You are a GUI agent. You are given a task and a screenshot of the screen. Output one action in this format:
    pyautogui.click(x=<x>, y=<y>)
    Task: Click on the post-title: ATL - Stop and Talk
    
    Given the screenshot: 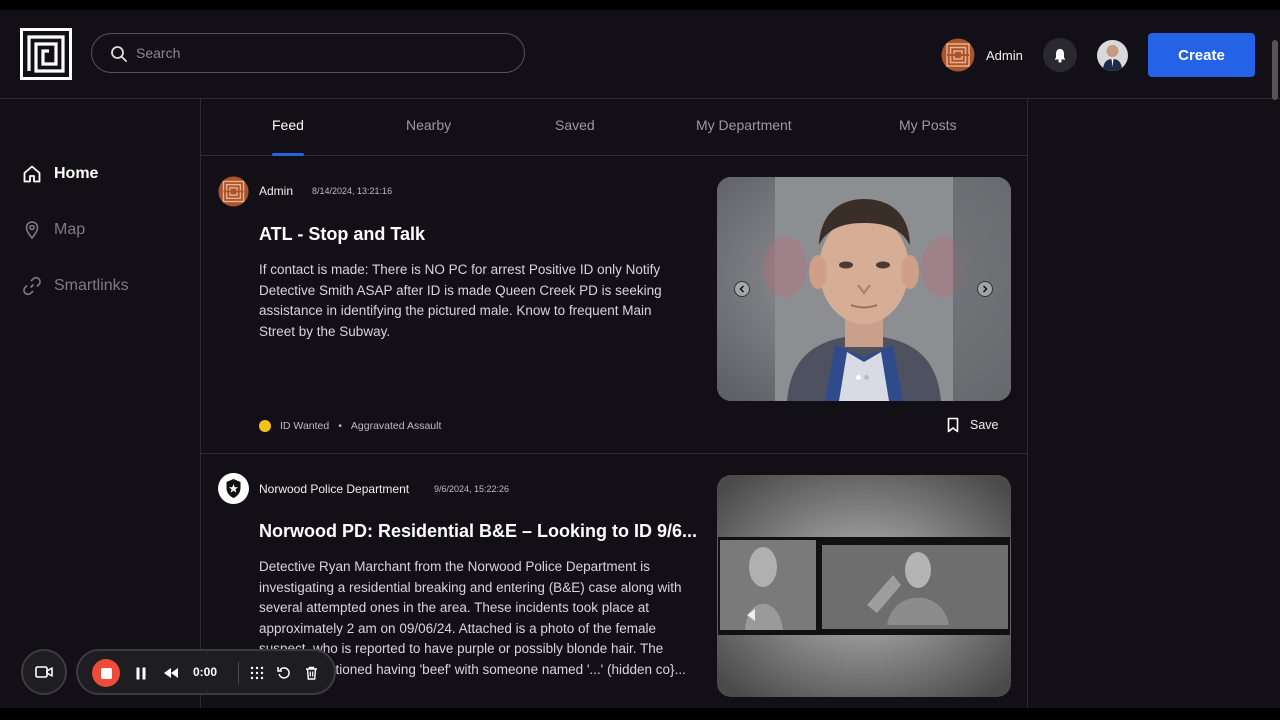 What is the action you would take?
    pyautogui.click(x=342, y=234)
    